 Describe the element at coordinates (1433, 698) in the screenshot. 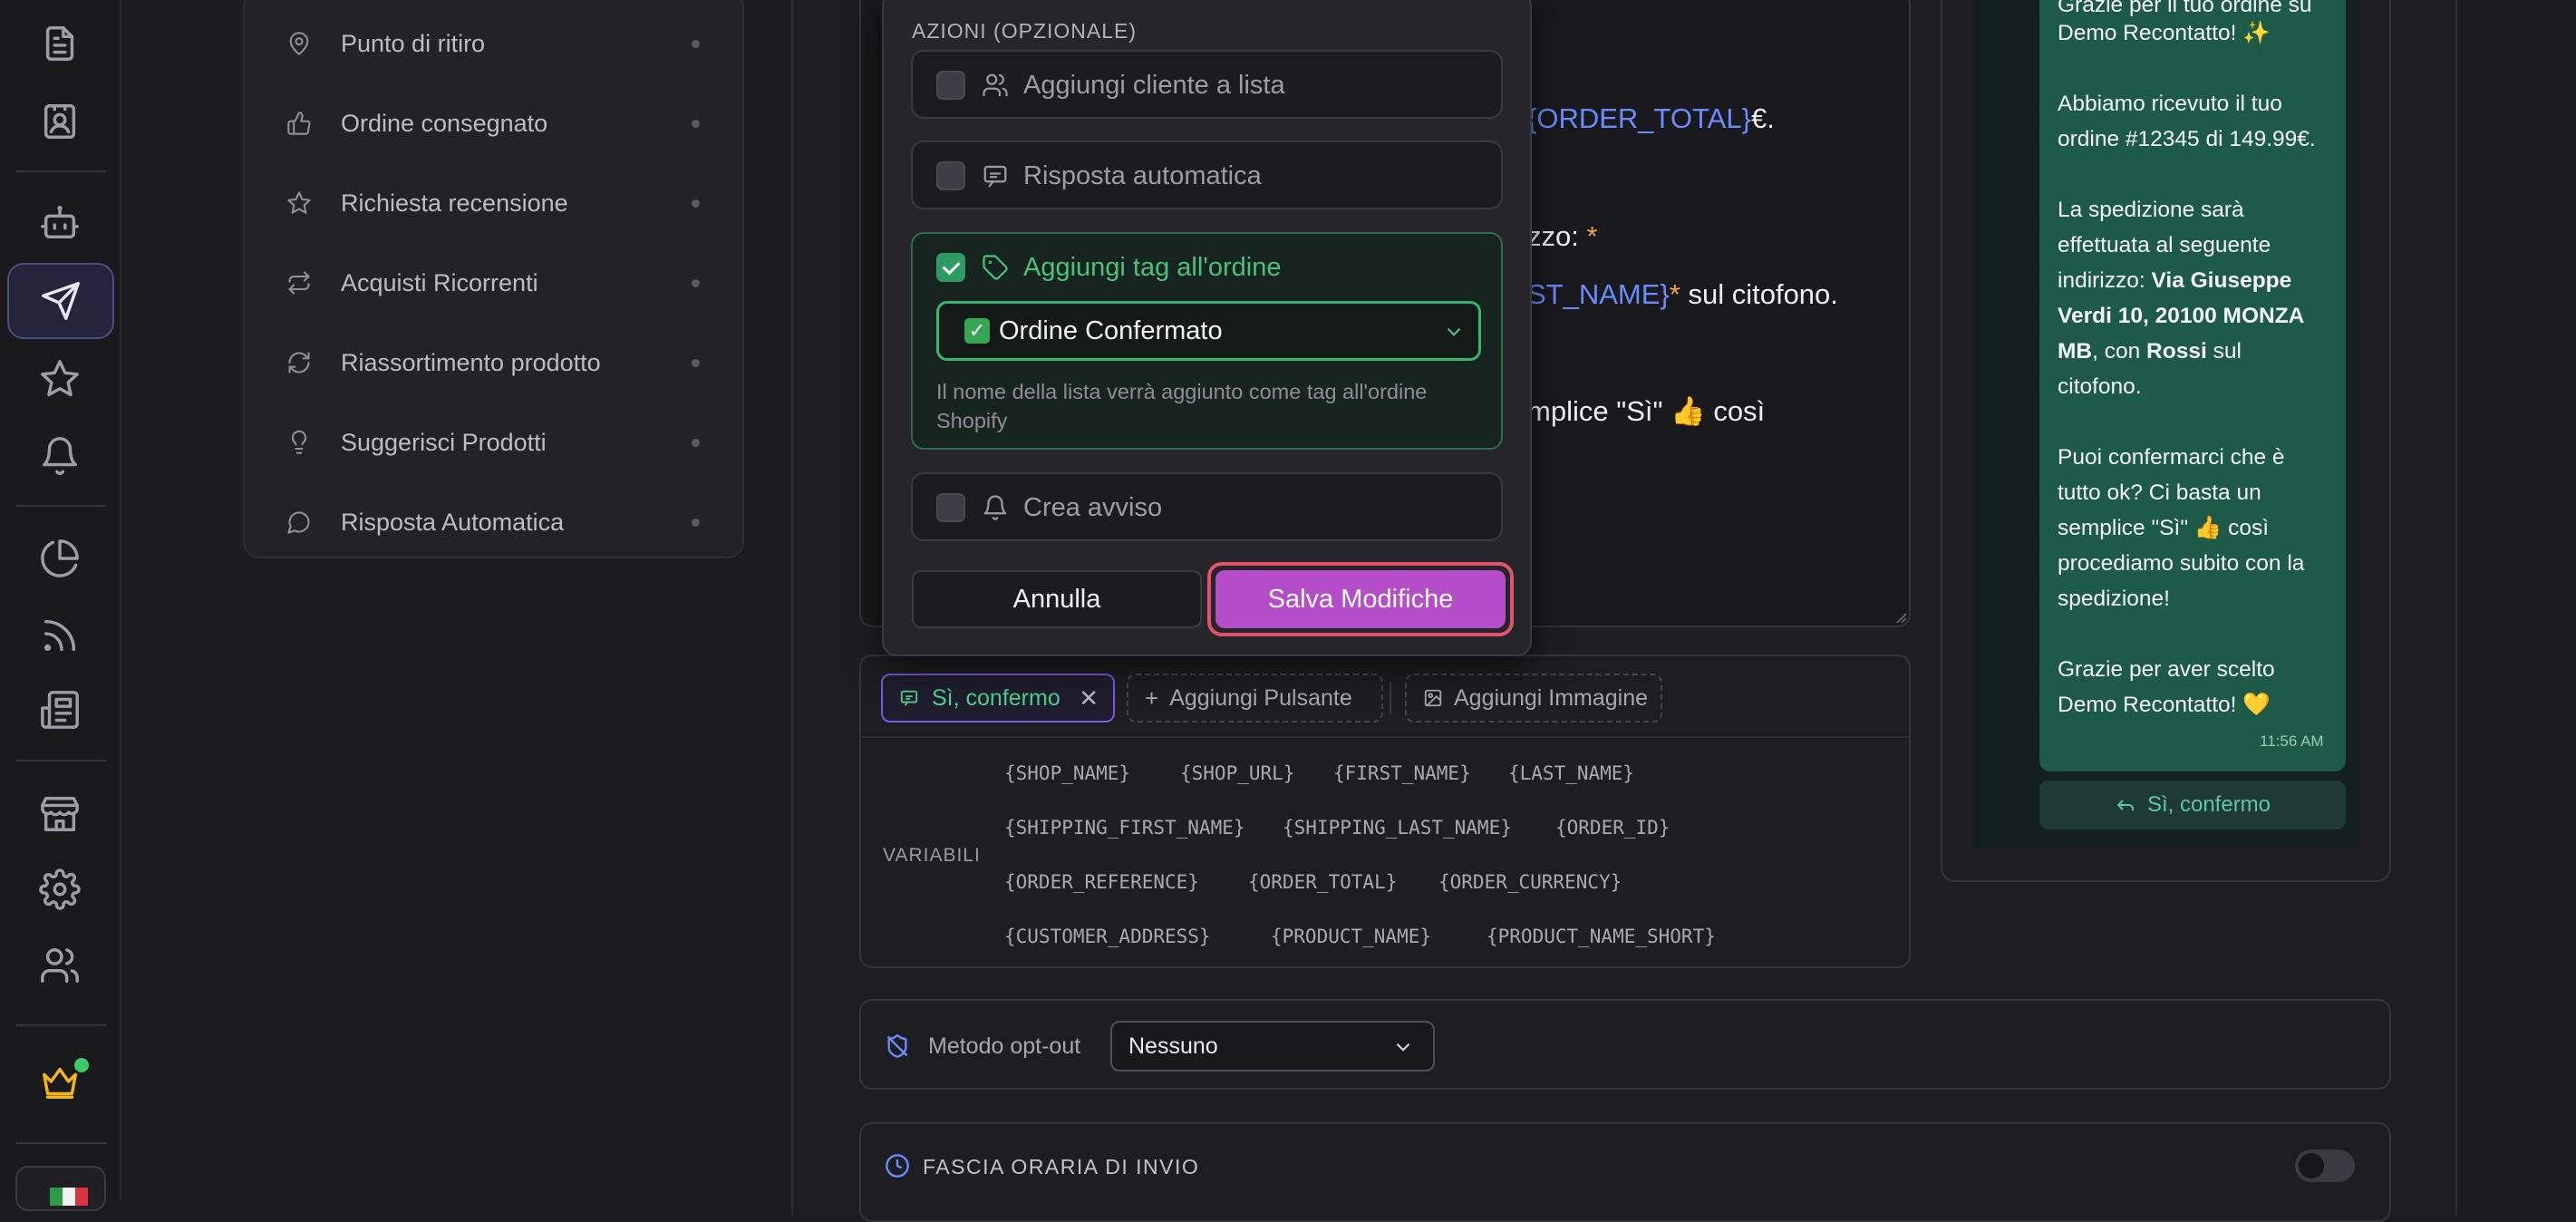

I see `image-icon` at that location.